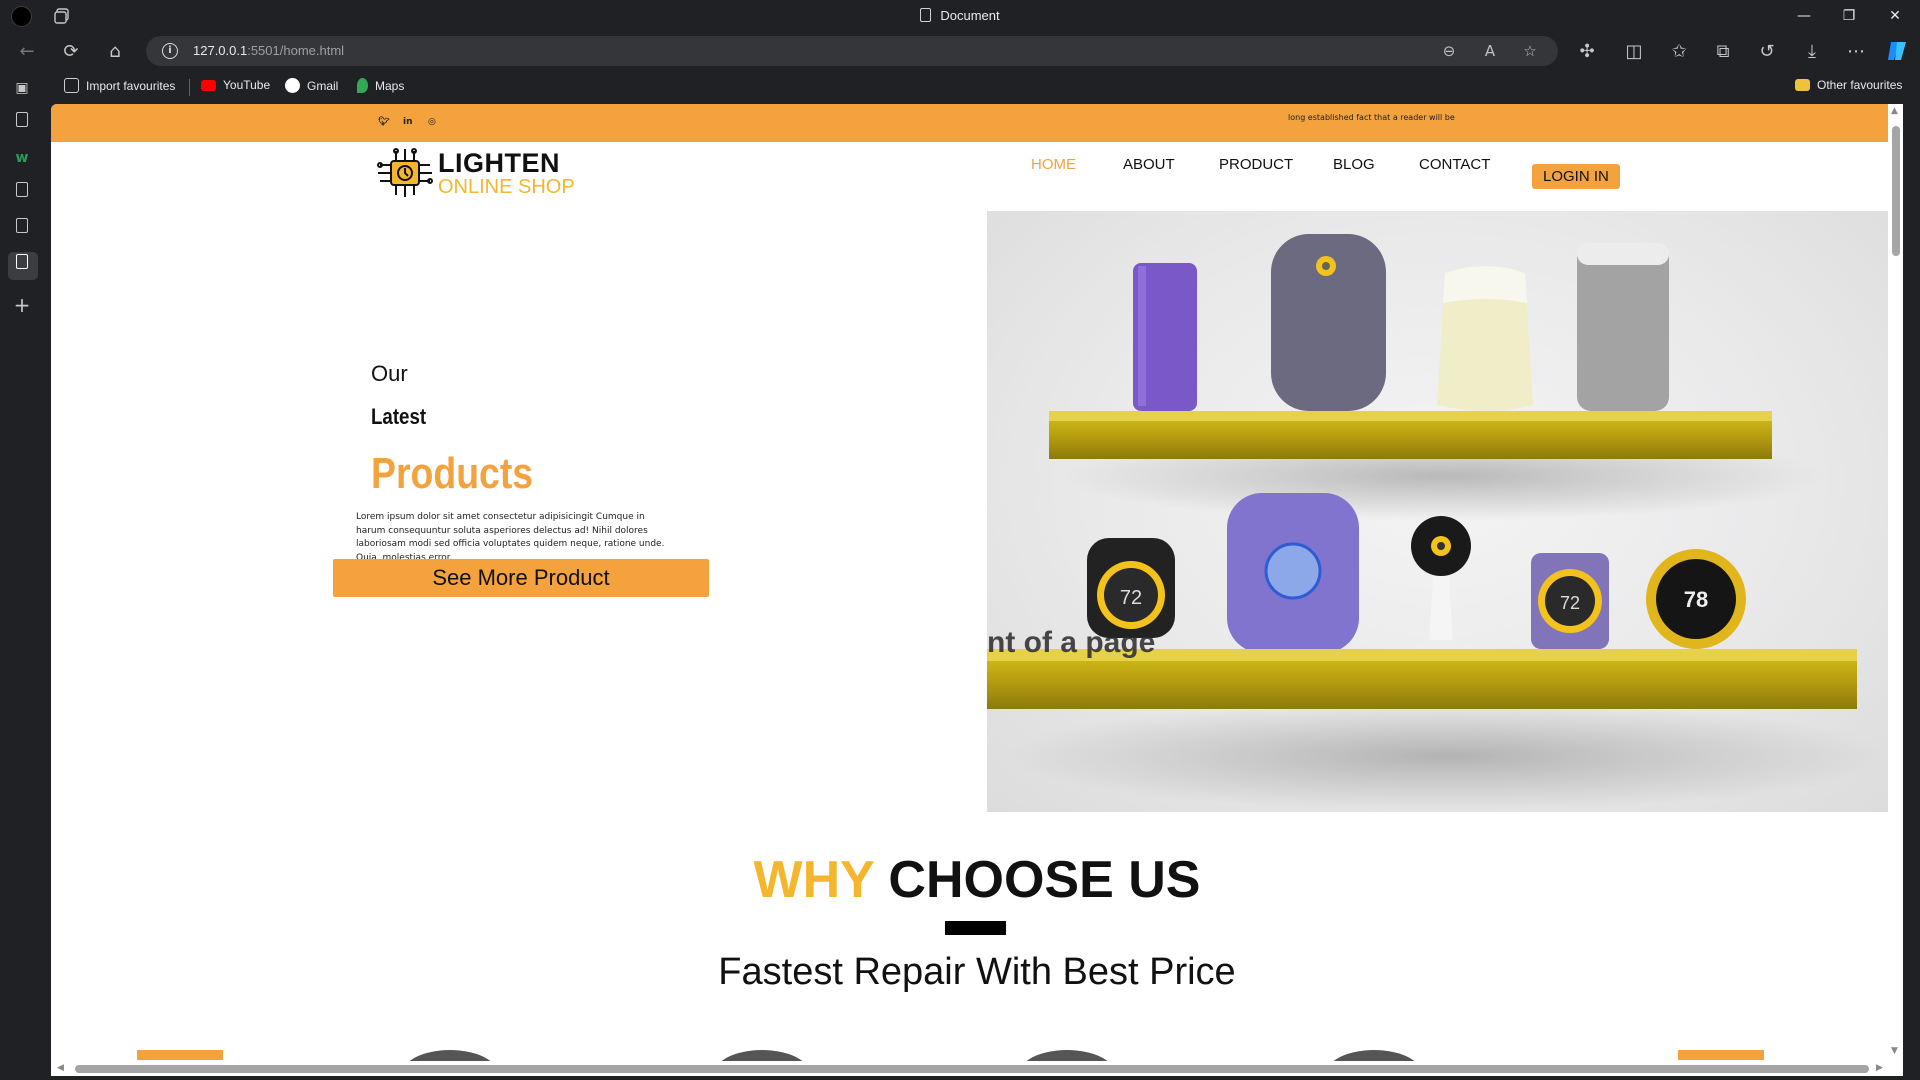  I want to click on zoom-out-icon: ⊖, so click(1449, 51).